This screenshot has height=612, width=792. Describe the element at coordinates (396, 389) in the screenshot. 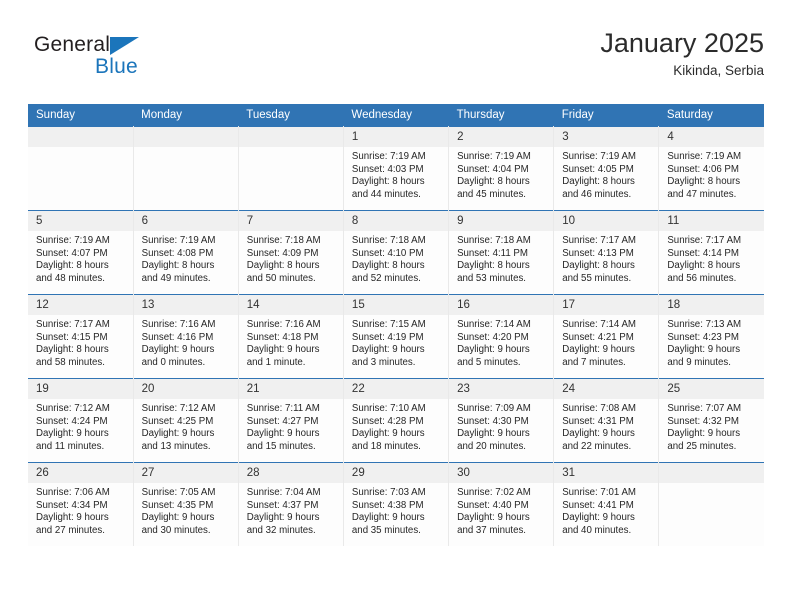

I see `day-number: 22` at that location.